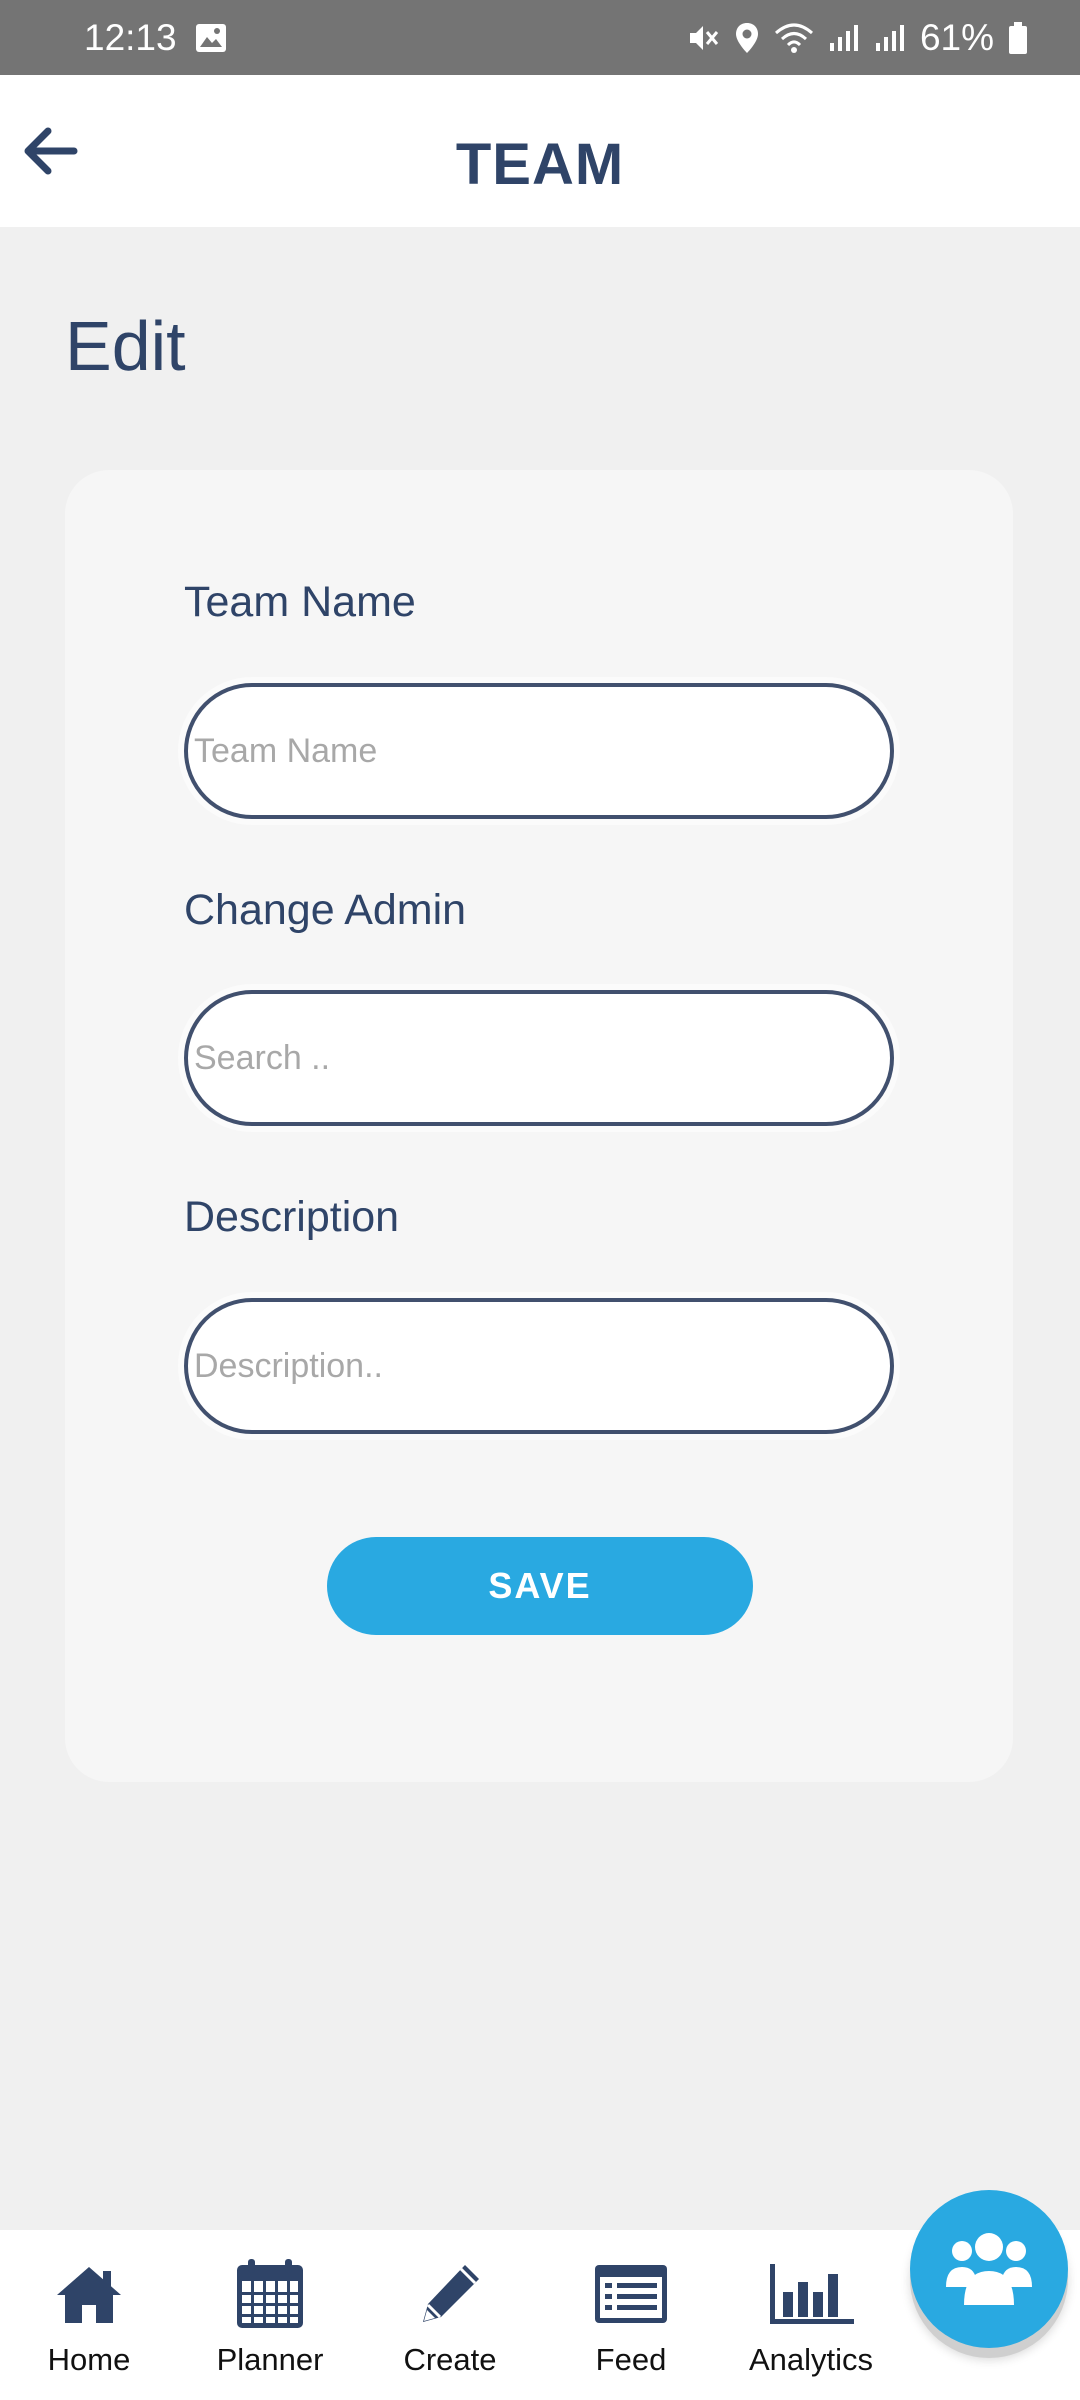 The height and width of the screenshot is (2400, 1080). I want to click on feed-icon, so click(631, 2294).